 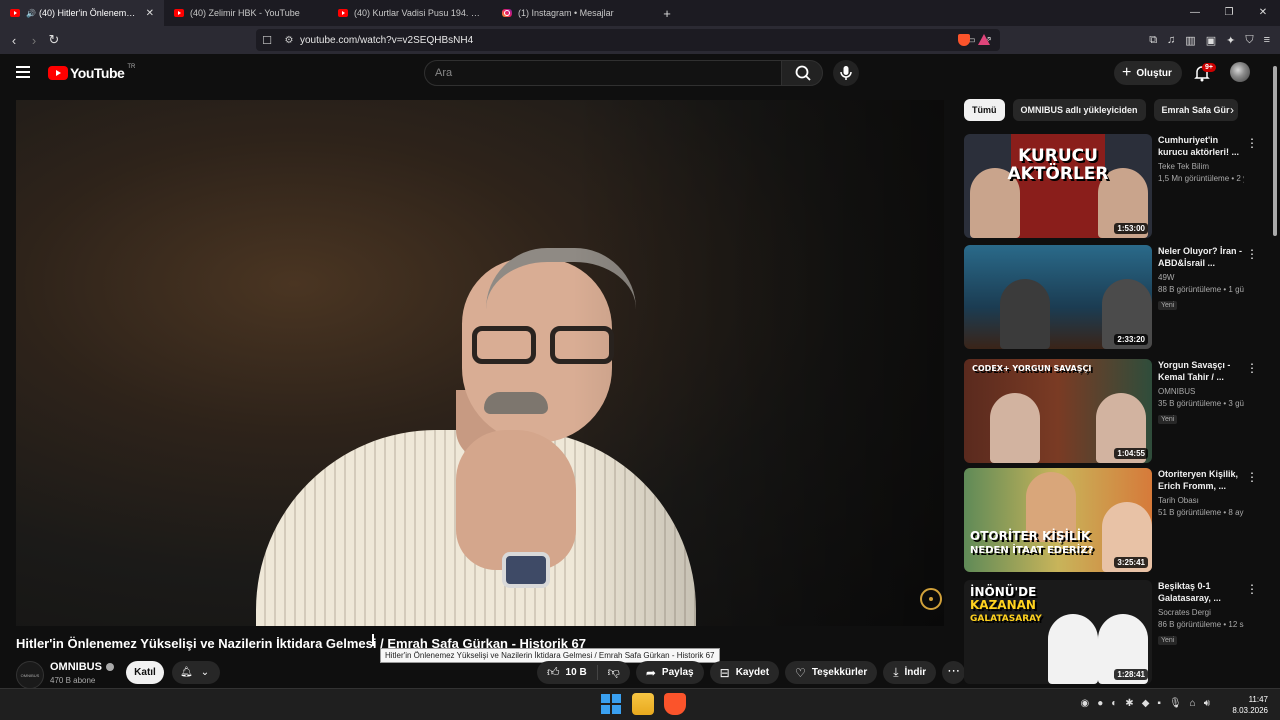 I want to click on search-button, so click(x=802, y=73).